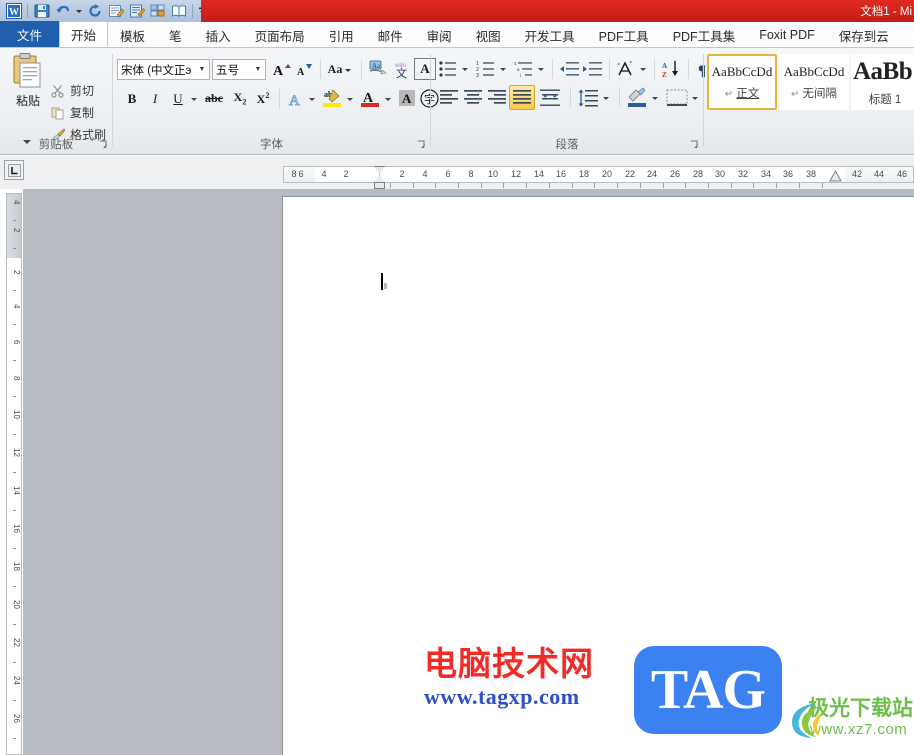 The width and height of the screenshot is (914, 755). I want to click on align-center-button, so click(473, 97).